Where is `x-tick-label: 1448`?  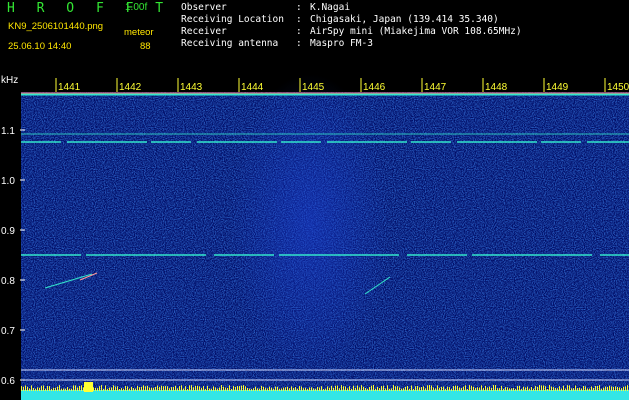
x-tick-label: 1448 is located at coordinates (496, 87).